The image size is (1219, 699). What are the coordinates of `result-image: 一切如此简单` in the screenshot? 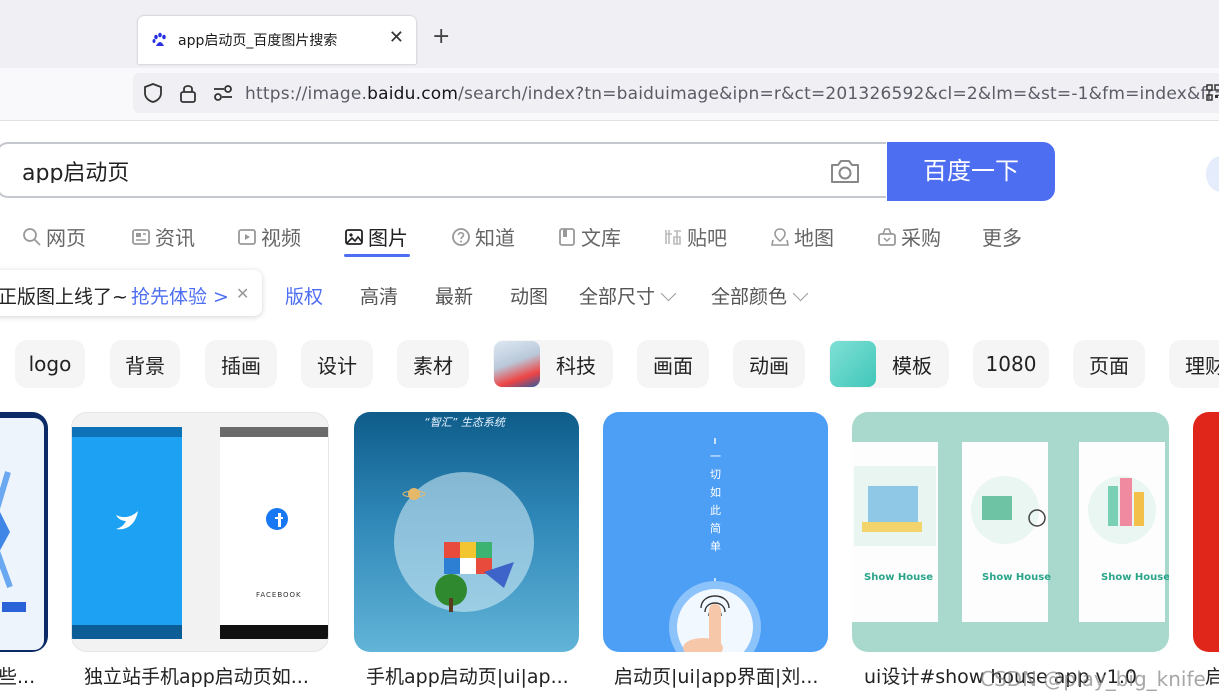 It's located at (715, 532).